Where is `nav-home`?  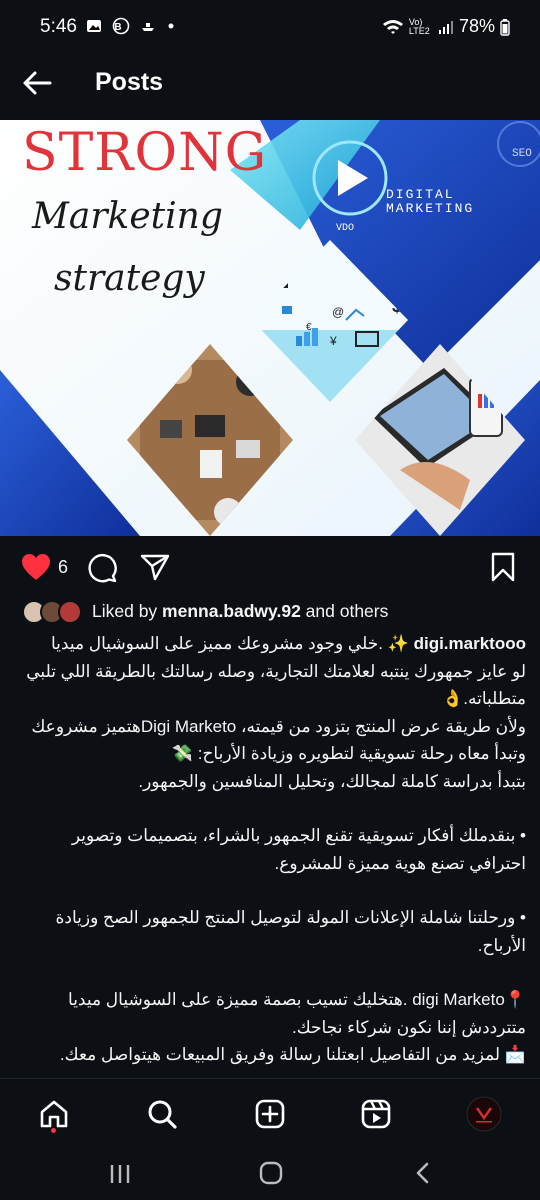
nav-home is located at coordinates (54, 1114).